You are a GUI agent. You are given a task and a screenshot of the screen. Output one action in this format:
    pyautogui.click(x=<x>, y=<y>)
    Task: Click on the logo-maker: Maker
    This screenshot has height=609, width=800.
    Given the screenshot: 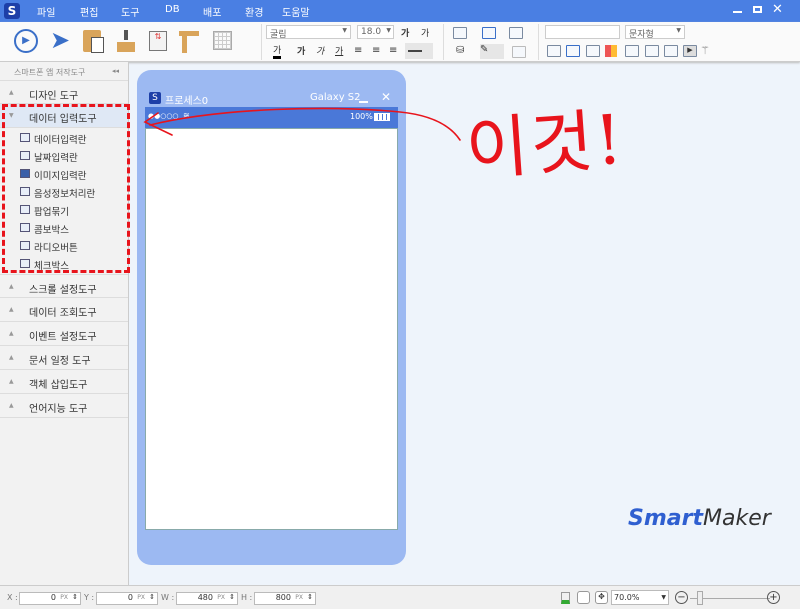 What is the action you would take?
    pyautogui.click(x=736, y=518)
    